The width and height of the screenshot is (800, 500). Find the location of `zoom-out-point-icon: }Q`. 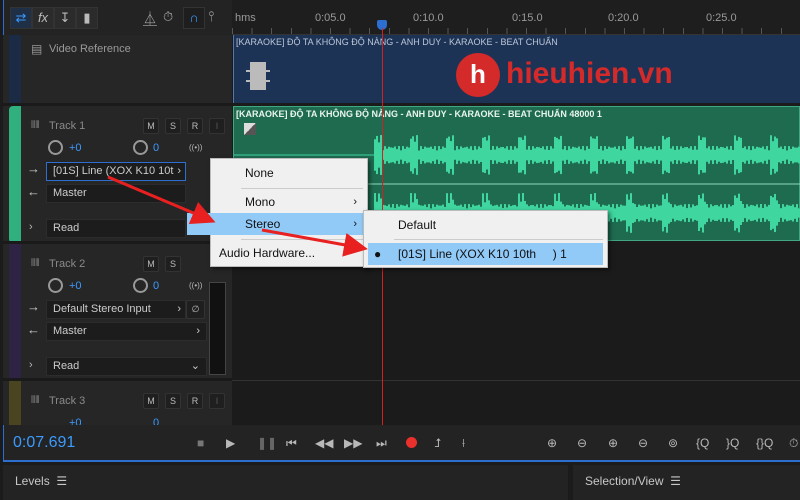

zoom-out-point-icon: }Q is located at coordinates (732, 443).